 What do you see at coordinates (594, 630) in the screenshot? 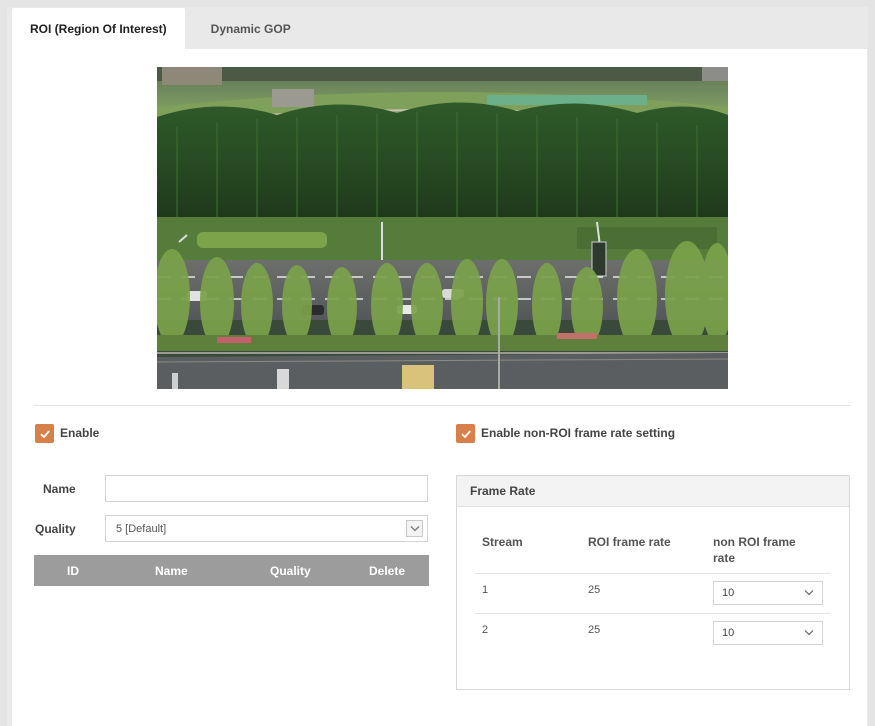
I see `row2-roi-rate: 25` at bounding box center [594, 630].